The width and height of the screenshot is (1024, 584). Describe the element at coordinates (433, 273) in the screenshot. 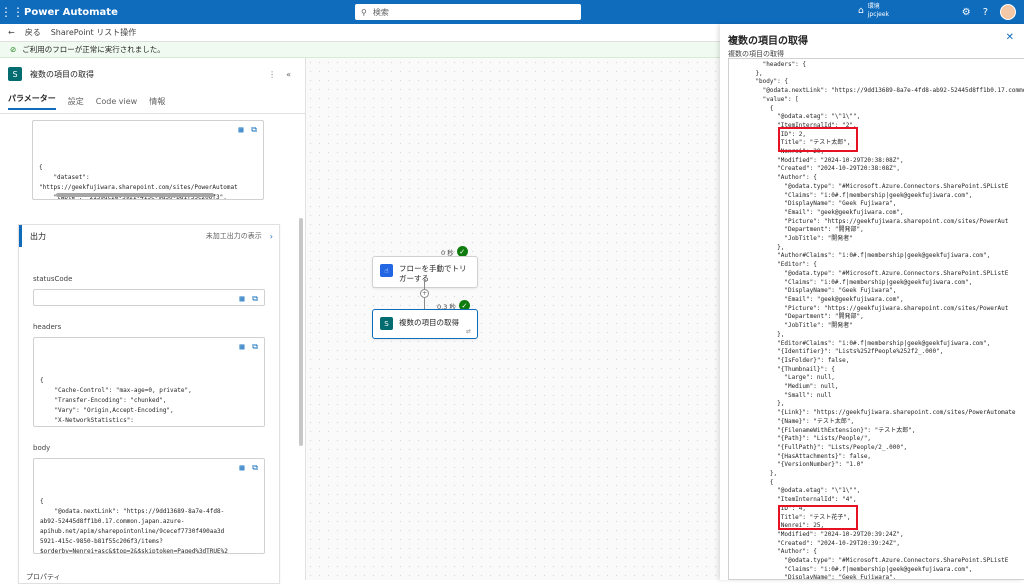

I see `trigger-label: フローを手動でトリガーする` at that location.